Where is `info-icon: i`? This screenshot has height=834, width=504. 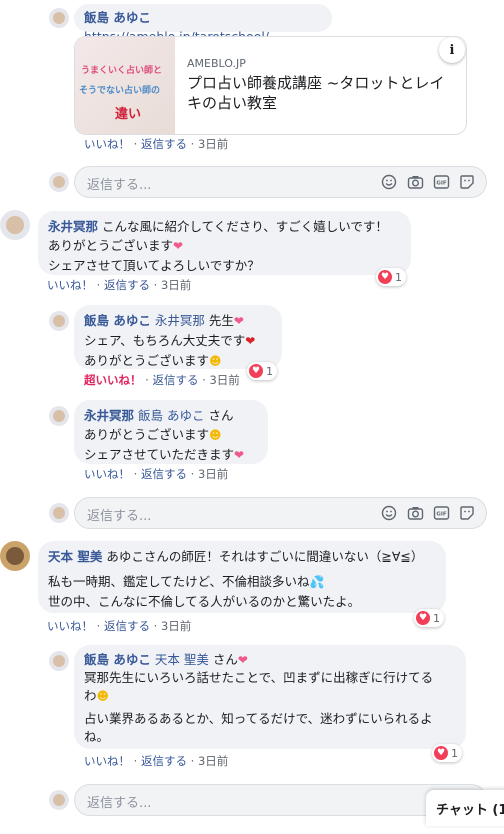
info-icon: i is located at coordinates (452, 50).